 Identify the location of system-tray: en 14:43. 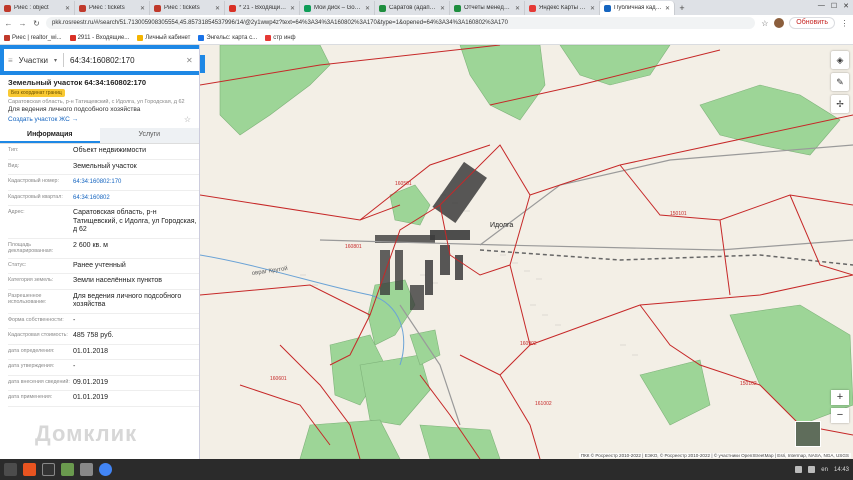
(822, 469).